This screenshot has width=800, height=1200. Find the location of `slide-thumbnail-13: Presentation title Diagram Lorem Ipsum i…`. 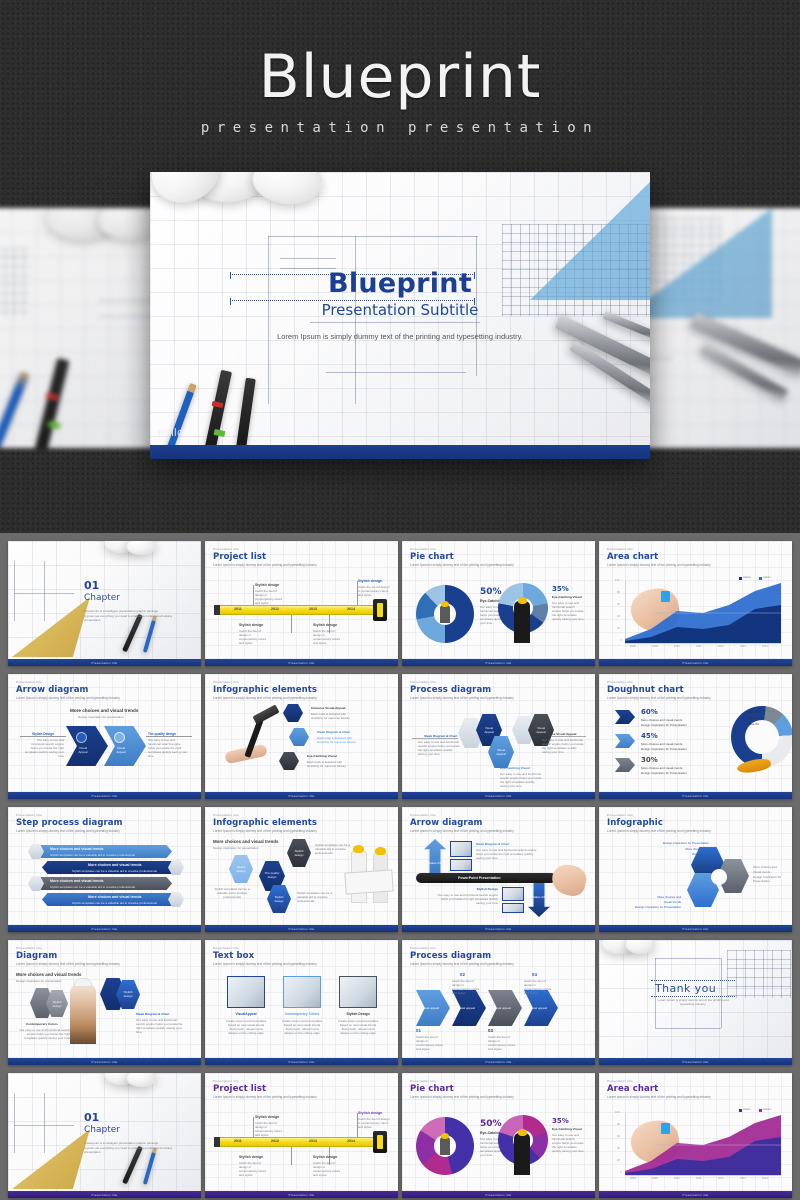

slide-thumbnail-13: Presentation title Diagram Lorem Ipsum i… is located at coordinates (104, 1002).